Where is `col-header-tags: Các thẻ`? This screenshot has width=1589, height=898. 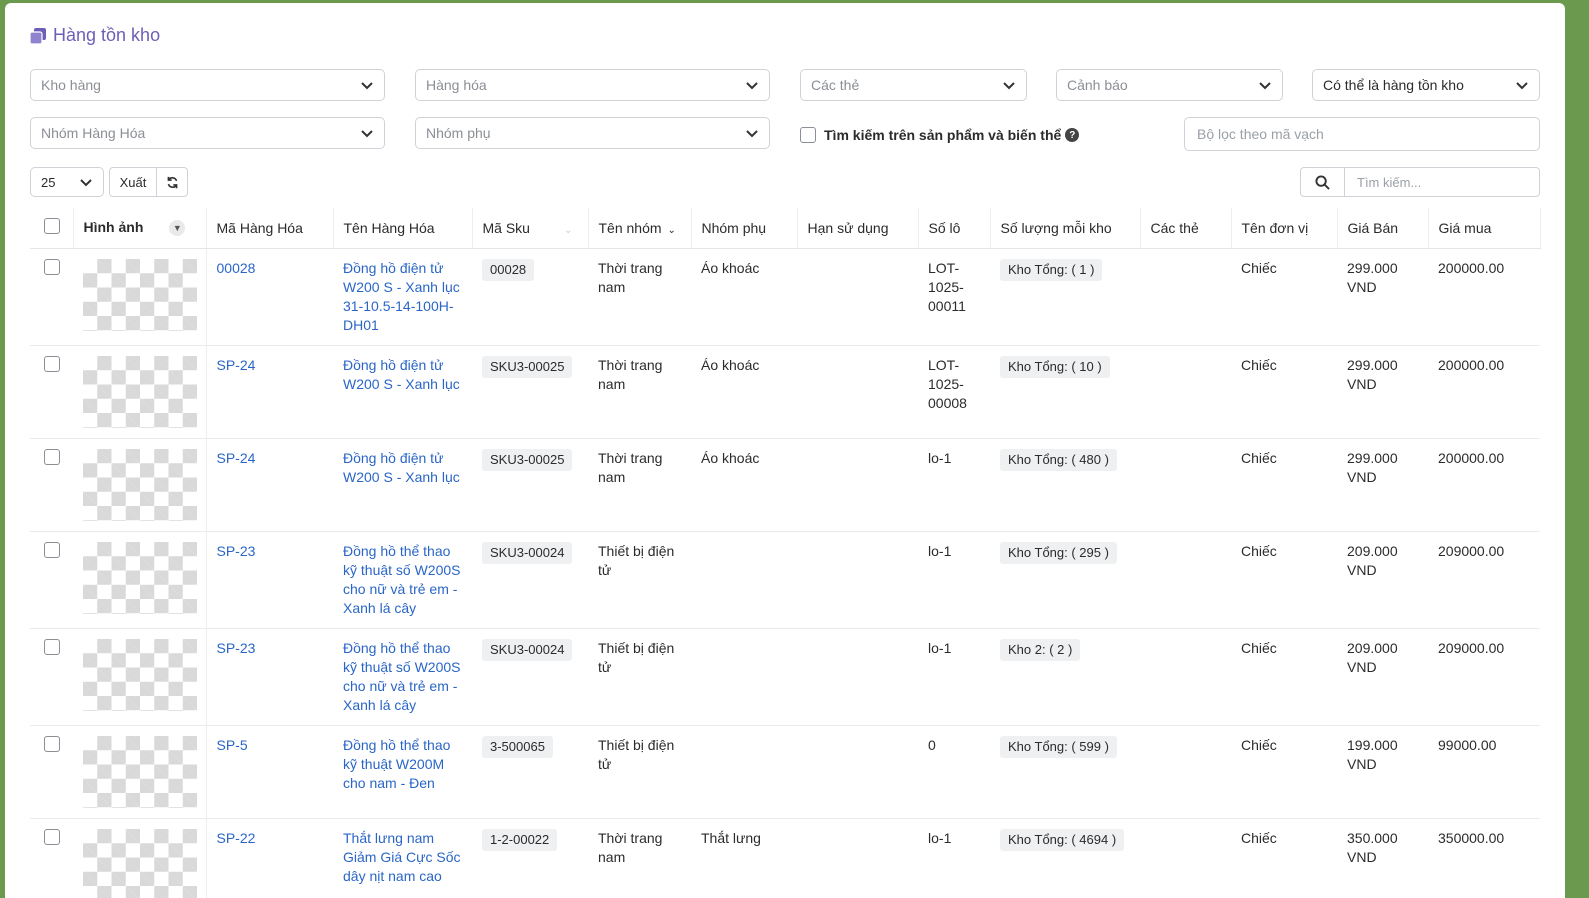
col-header-tags: Các thẻ is located at coordinates (1185, 228).